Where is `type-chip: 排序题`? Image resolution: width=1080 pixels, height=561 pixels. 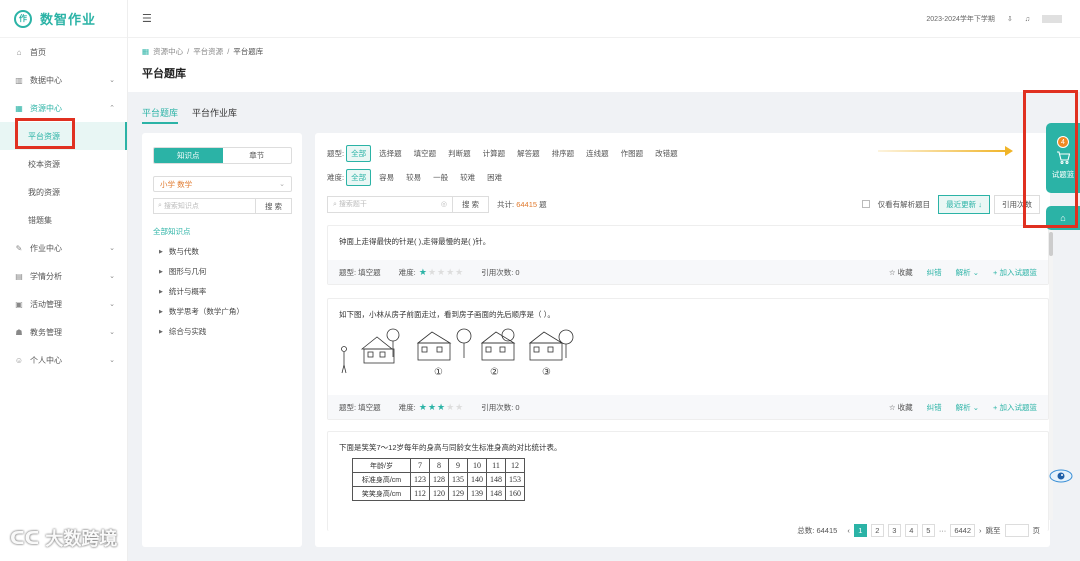 type-chip: 排序题 is located at coordinates (563, 153).